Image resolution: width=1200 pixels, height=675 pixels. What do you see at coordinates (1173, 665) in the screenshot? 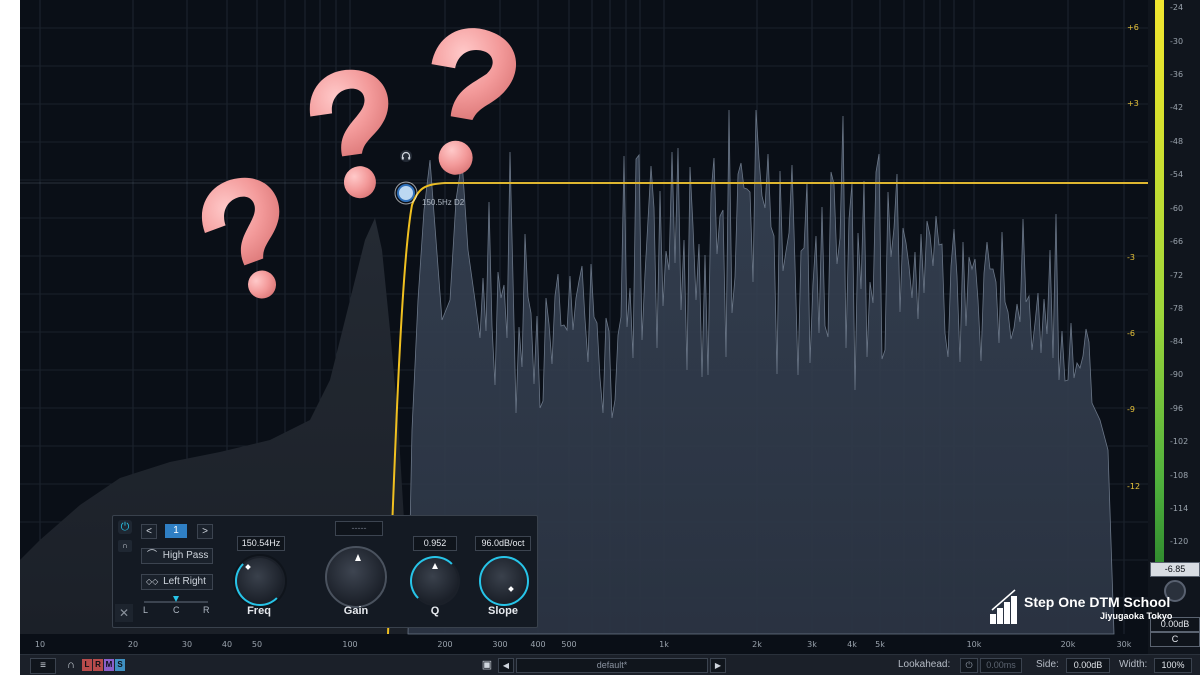
I see `width-value: 100%` at bounding box center [1173, 665].